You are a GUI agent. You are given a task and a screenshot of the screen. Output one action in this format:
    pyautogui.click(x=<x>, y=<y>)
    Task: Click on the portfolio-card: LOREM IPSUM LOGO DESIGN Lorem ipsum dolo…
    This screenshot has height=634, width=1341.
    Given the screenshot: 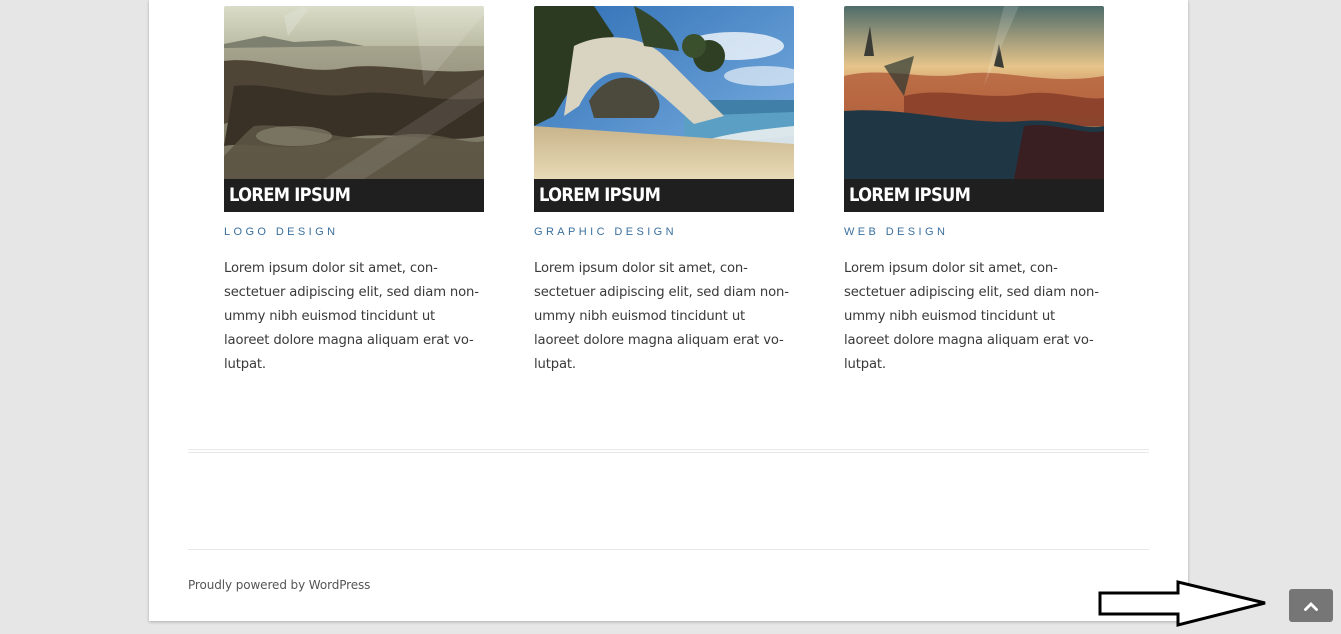 What is the action you would take?
    pyautogui.click(x=354, y=191)
    